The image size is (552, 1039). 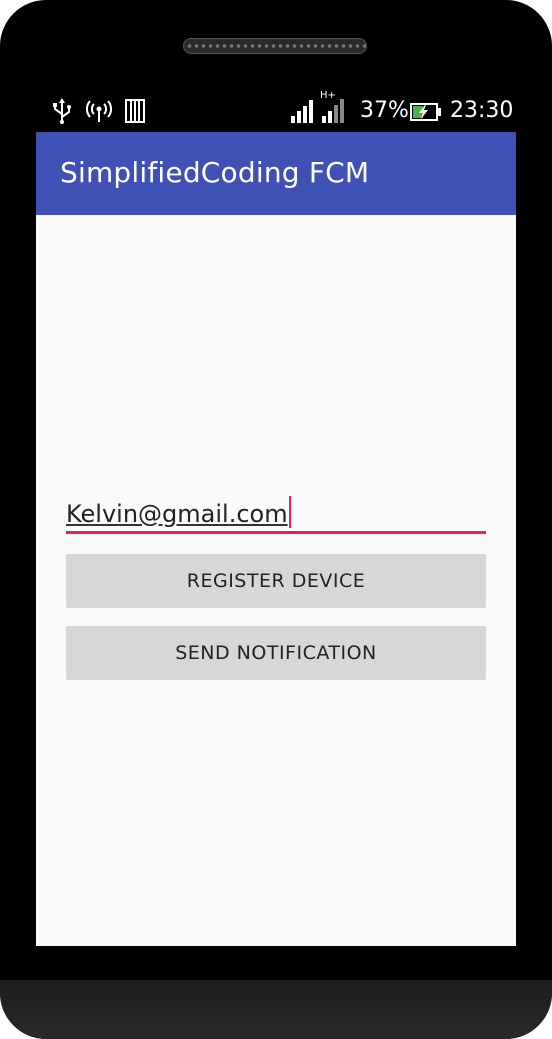 I want to click on speaker-grille, so click(x=275, y=46).